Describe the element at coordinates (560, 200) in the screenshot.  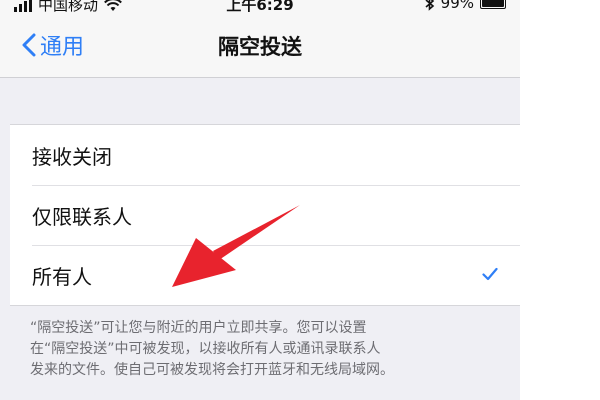
I see `right-margin` at that location.